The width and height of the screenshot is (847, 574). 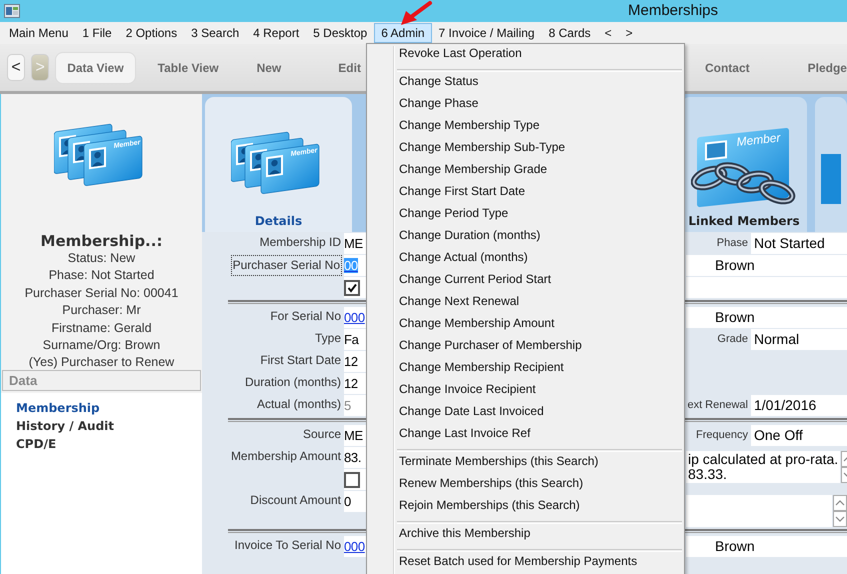 What do you see at coordinates (293, 382) in the screenshot?
I see `field-label: Duration (months)` at bounding box center [293, 382].